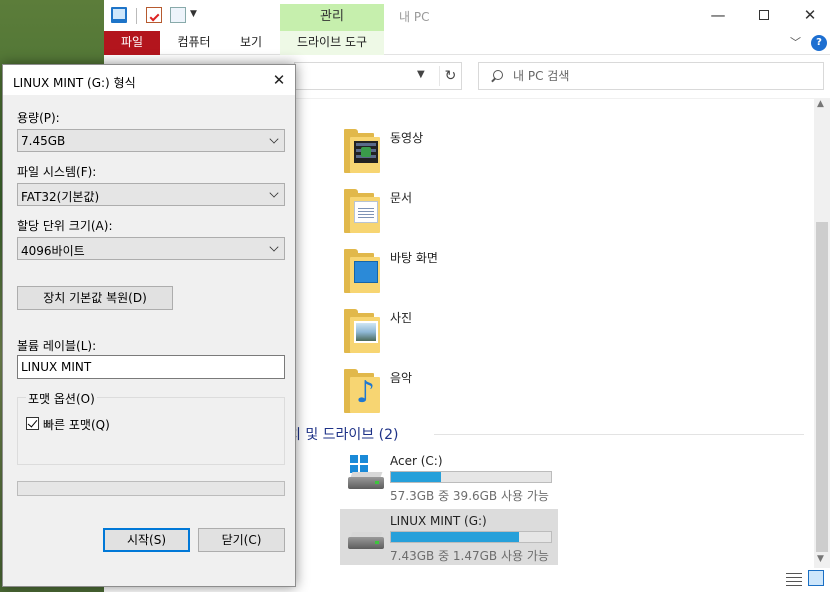 The width and height of the screenshot is (830, 592). What do you see at coordinates (497, 76) in the screenshot?
I see `search-icon` at bounding box center [497, 76].